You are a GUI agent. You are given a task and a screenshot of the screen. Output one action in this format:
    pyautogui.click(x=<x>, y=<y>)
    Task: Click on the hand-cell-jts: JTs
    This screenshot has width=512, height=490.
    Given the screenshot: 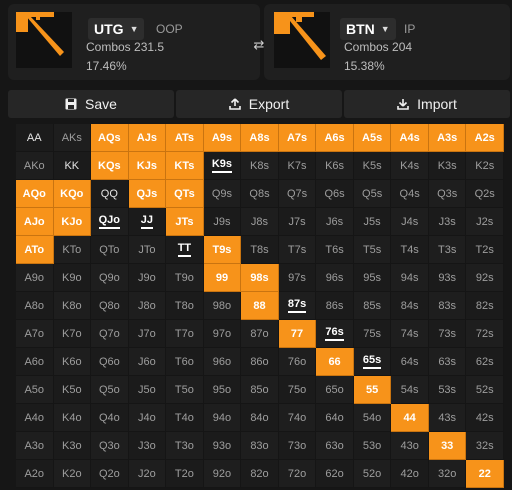 What is the action you would take?
    pyautogui.click(x=185, y=222)
    